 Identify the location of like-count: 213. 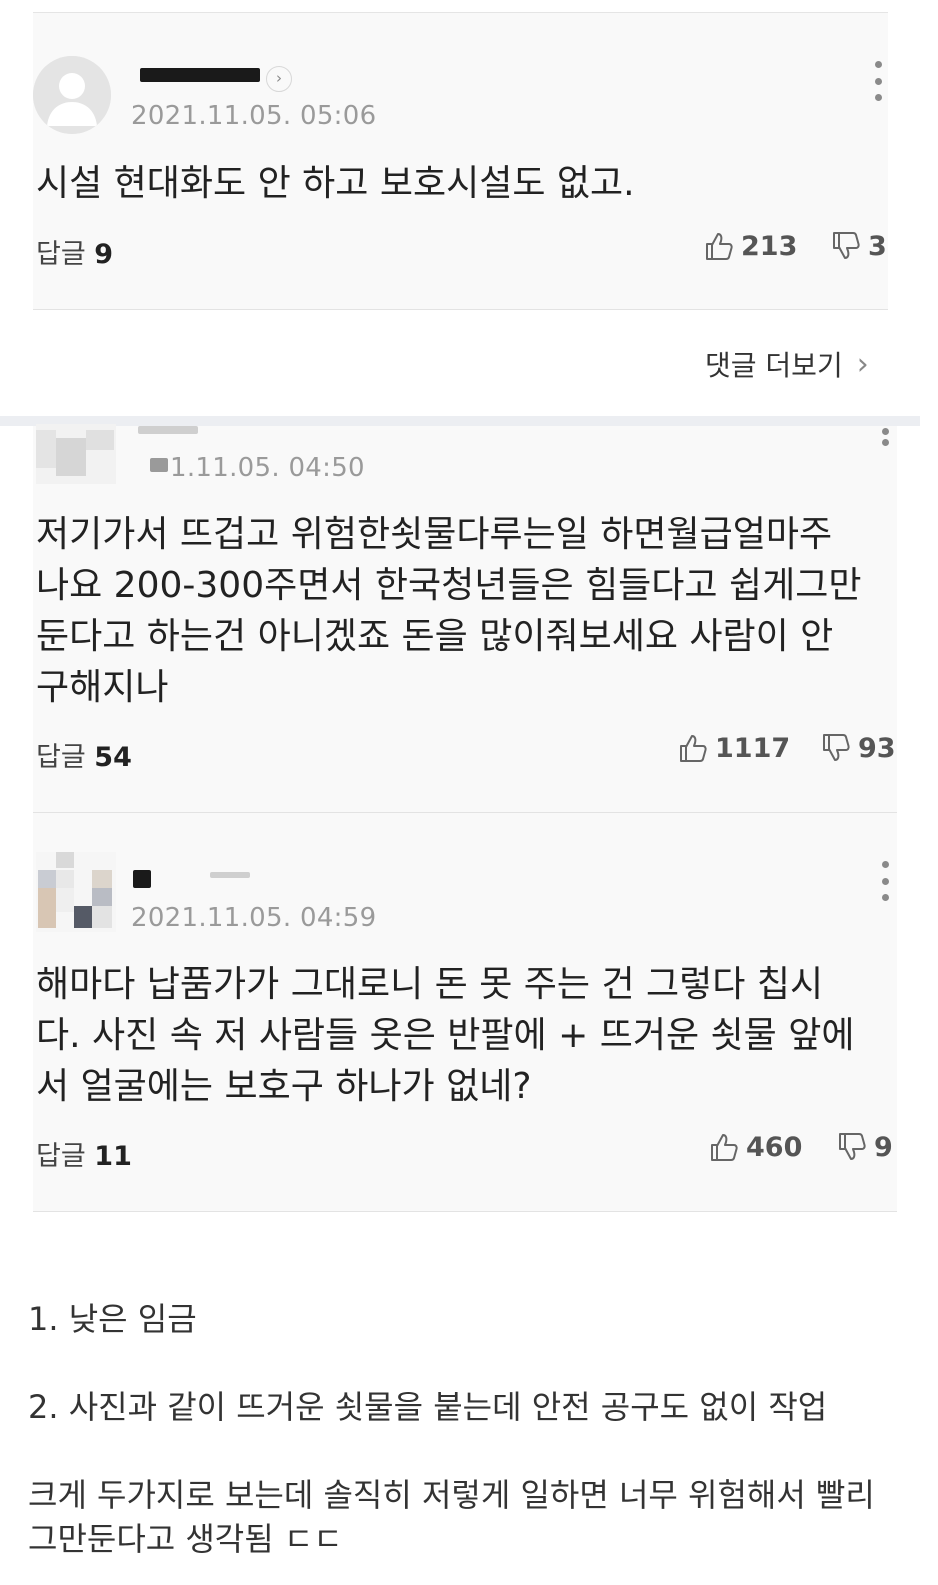
(769, 246).